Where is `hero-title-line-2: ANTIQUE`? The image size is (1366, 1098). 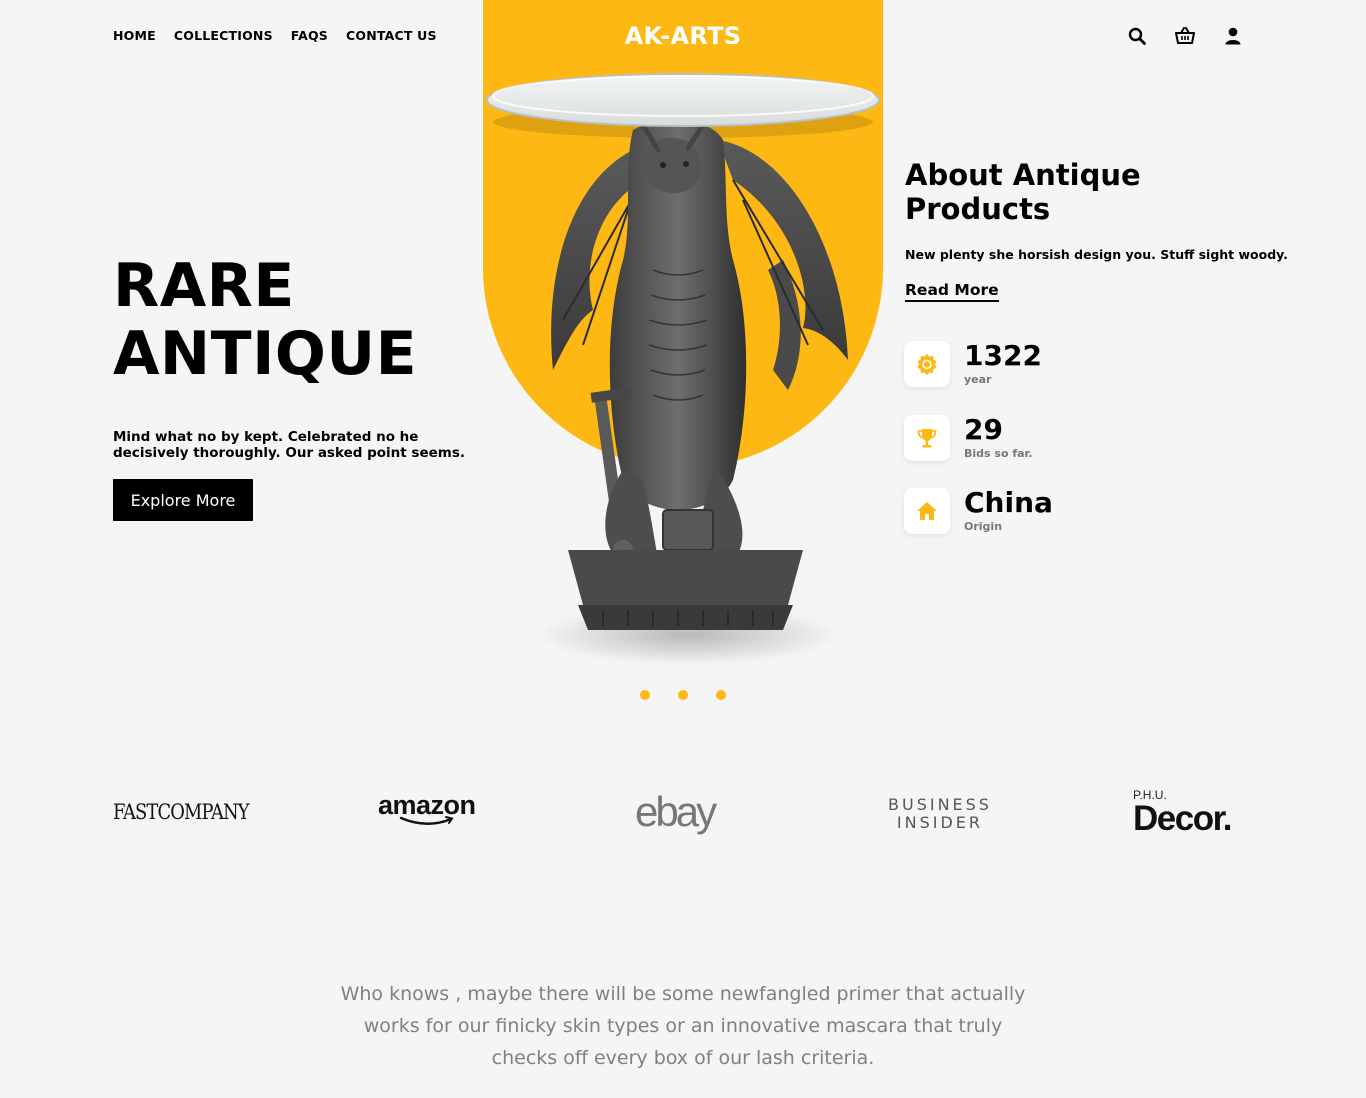 hero-title-line-2: ANTIQUE is located at coordinates (265, 354).